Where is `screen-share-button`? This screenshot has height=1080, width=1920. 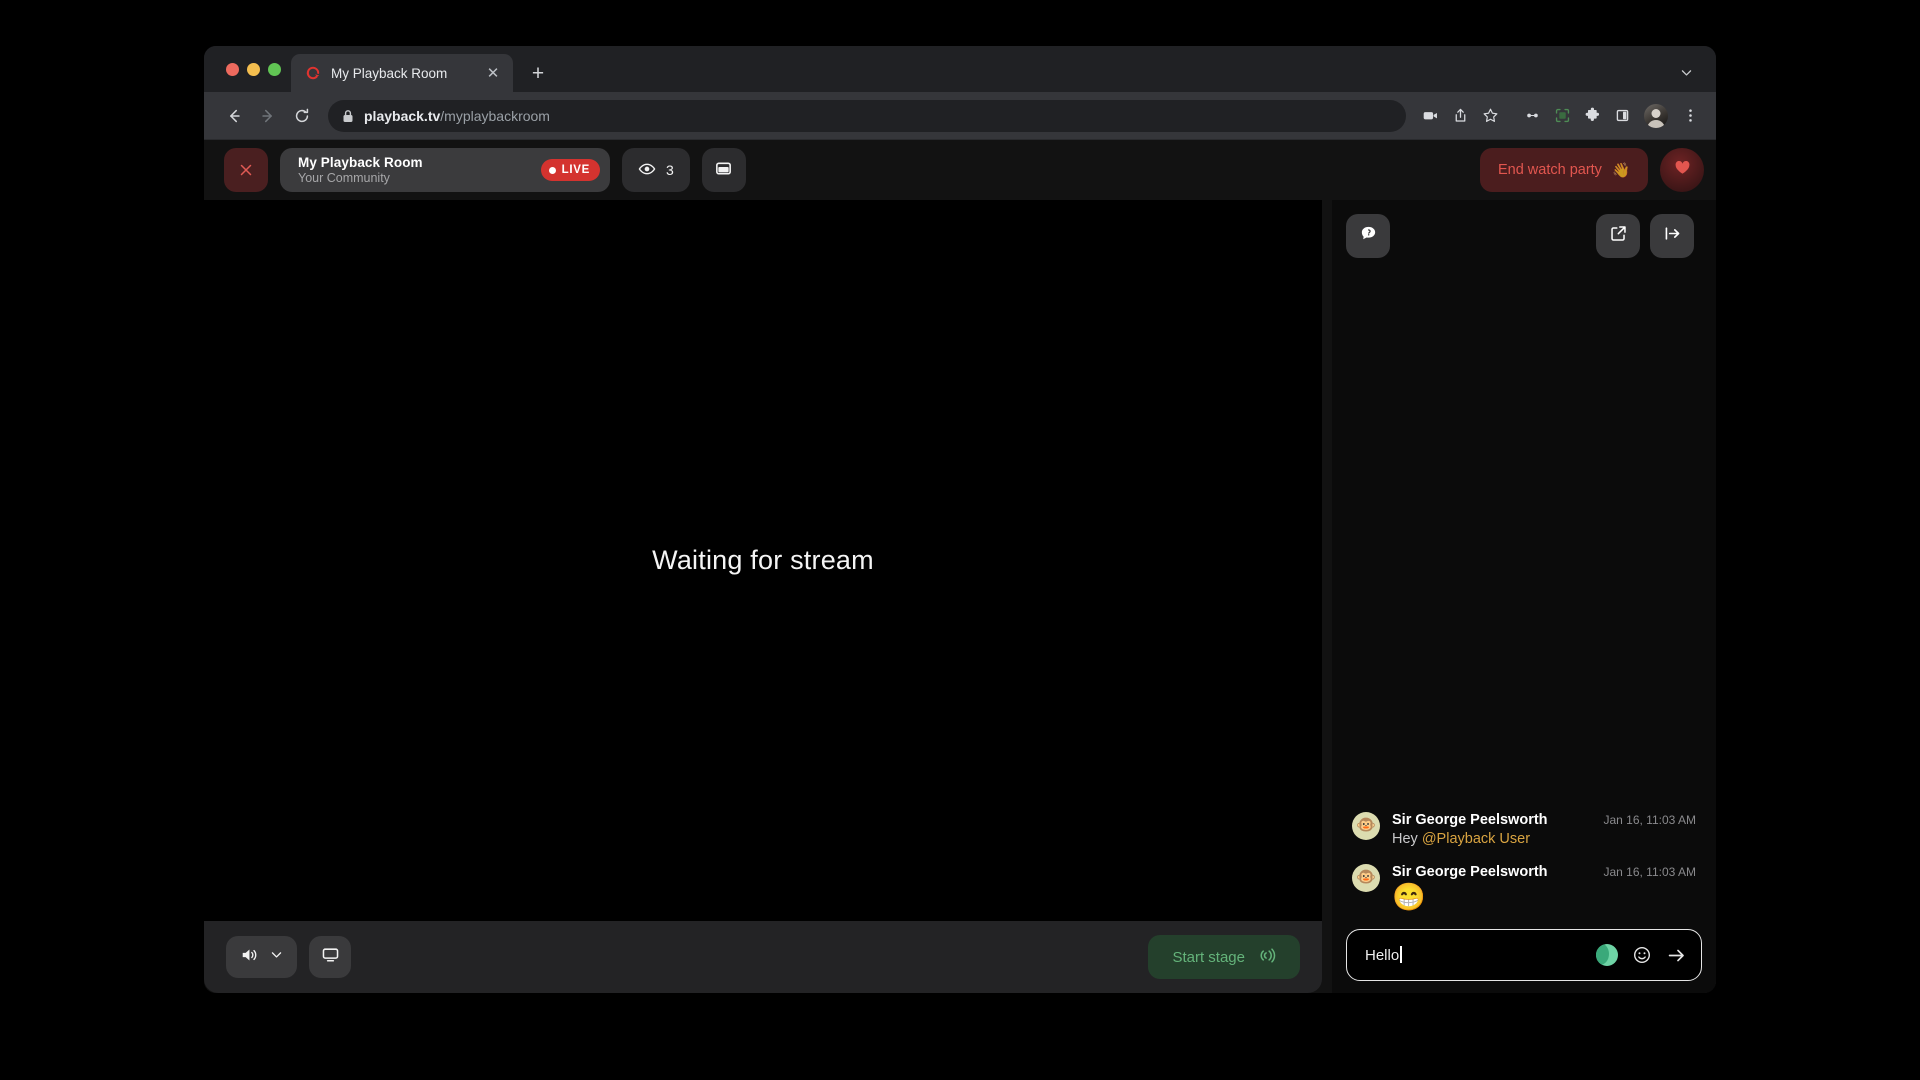 screen-share-button is located at coordinates (330, 957).